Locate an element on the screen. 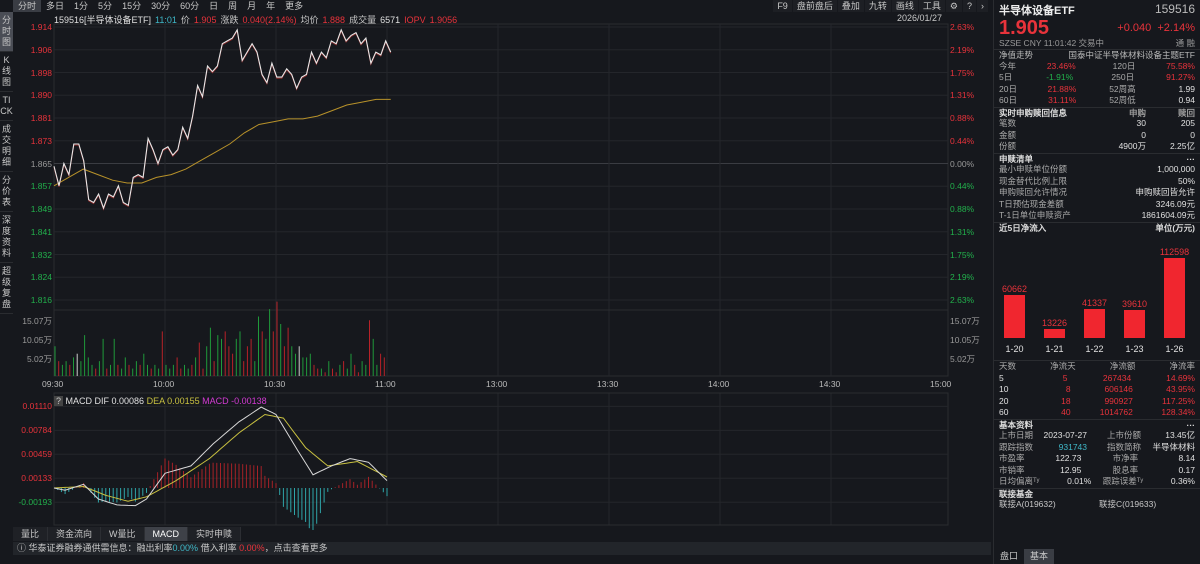 The image size is (1200, 564). macd-tick: 0.00784 is located at coordinates (36, 430).